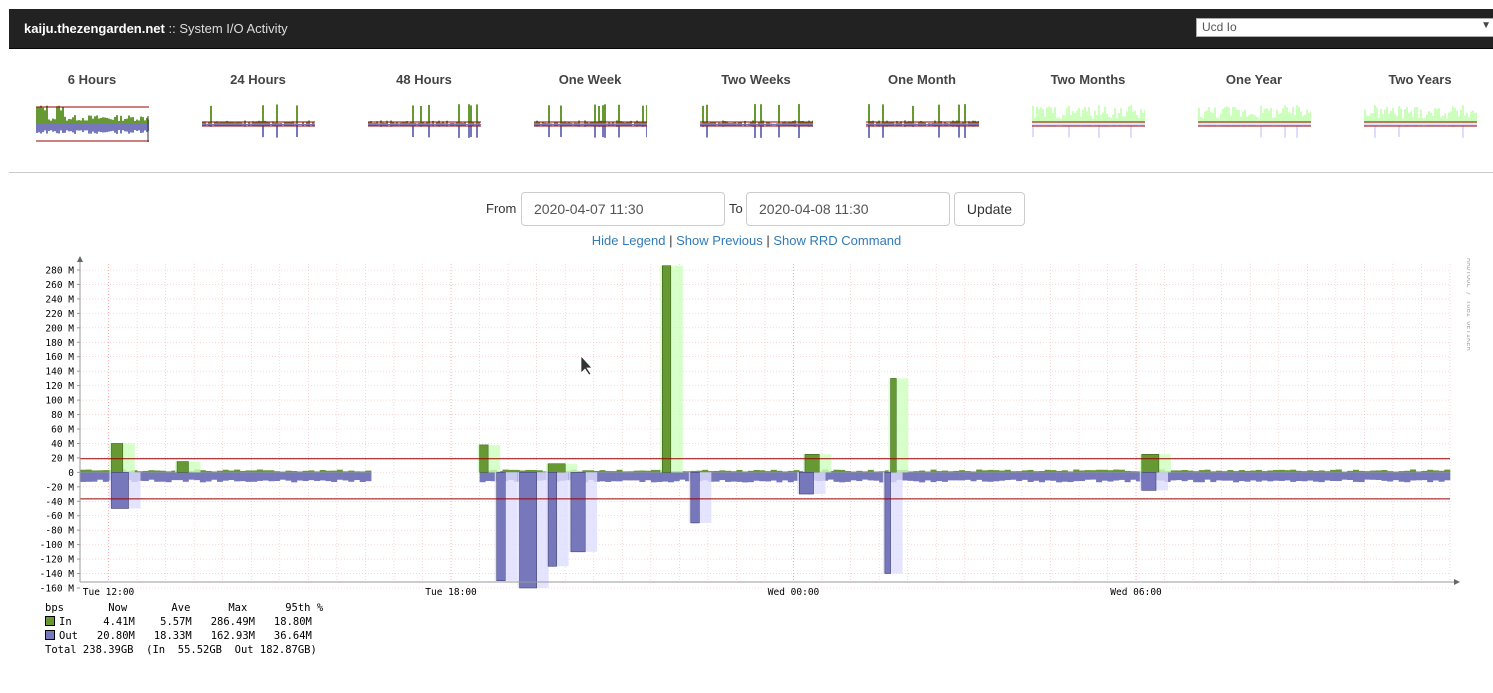  What do you see at coordinates (258, 79) in the screenshot?
I see `thumbnail-title: 24 Hours` at bounding box center [258, 79].